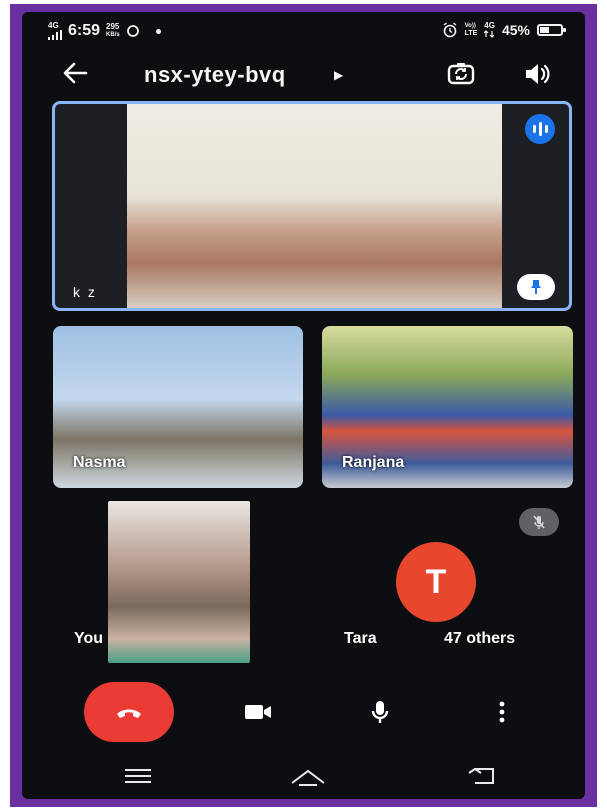  What do you see at coordinates (138, 776) in the screenshot?
I see `menu-icon` at bounding box center [138, 776].